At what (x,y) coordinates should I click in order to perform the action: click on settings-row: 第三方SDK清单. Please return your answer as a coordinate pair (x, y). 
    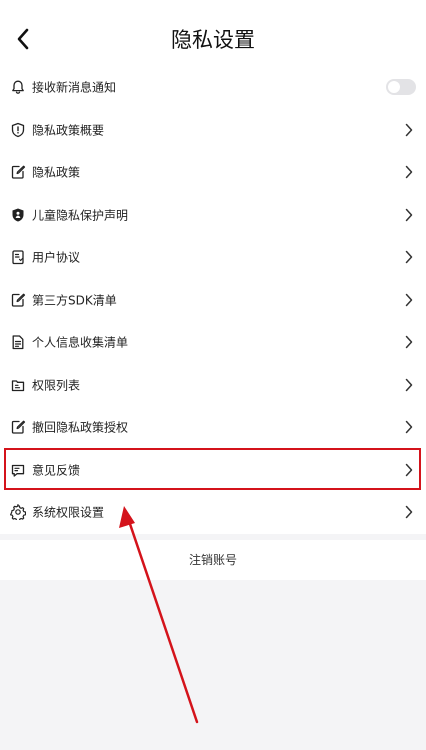
    Looking at the image, I should click on (213, 300).